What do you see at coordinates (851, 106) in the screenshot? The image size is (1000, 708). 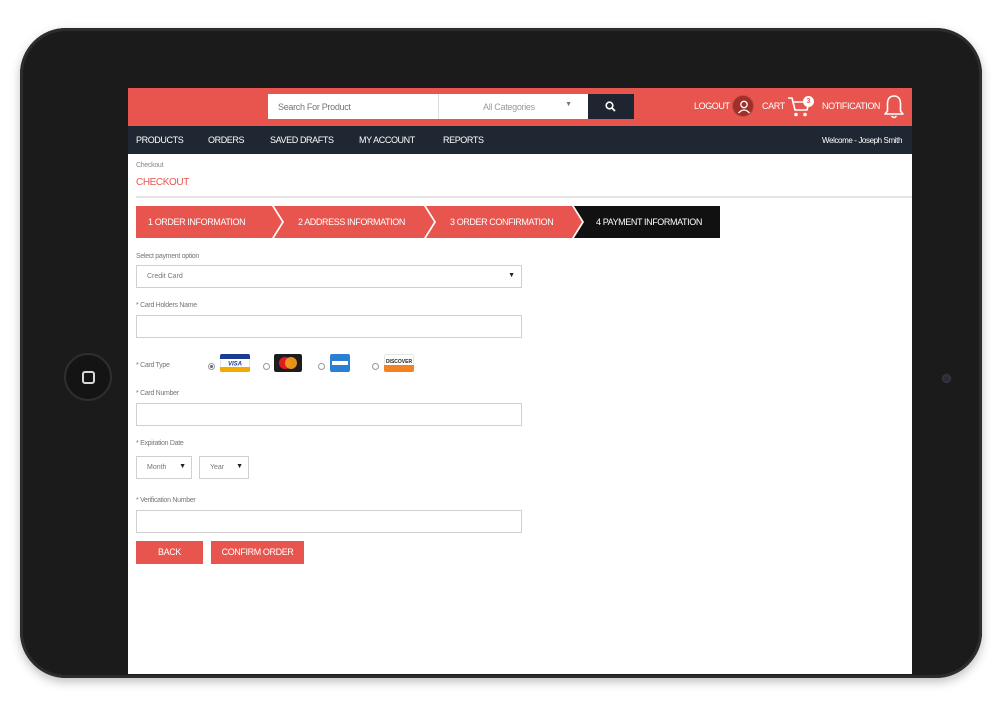 I see `notification-link: NOTIFICATION` at bounding box center [851, 106].